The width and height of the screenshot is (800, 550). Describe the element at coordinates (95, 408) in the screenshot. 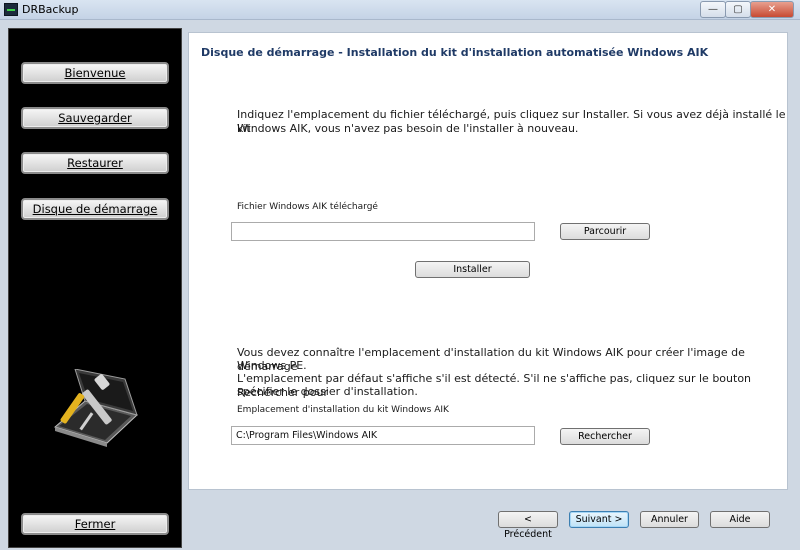

I see `laptop-tools-illustration` at that location.